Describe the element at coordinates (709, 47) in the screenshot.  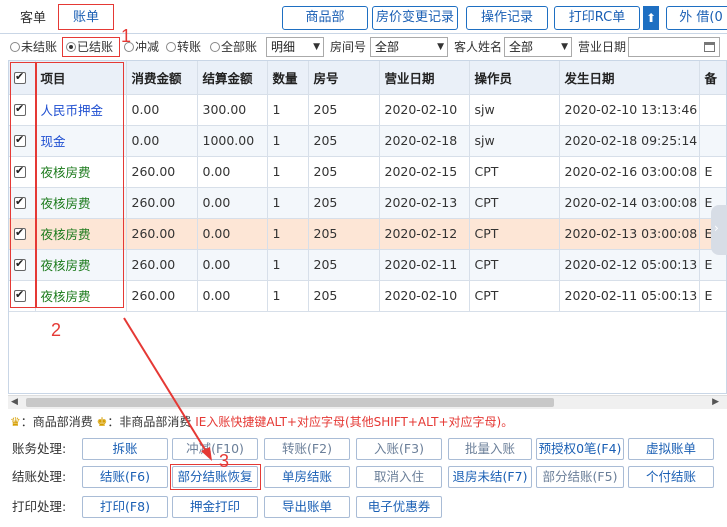
I see `calendar-icon` at that location.